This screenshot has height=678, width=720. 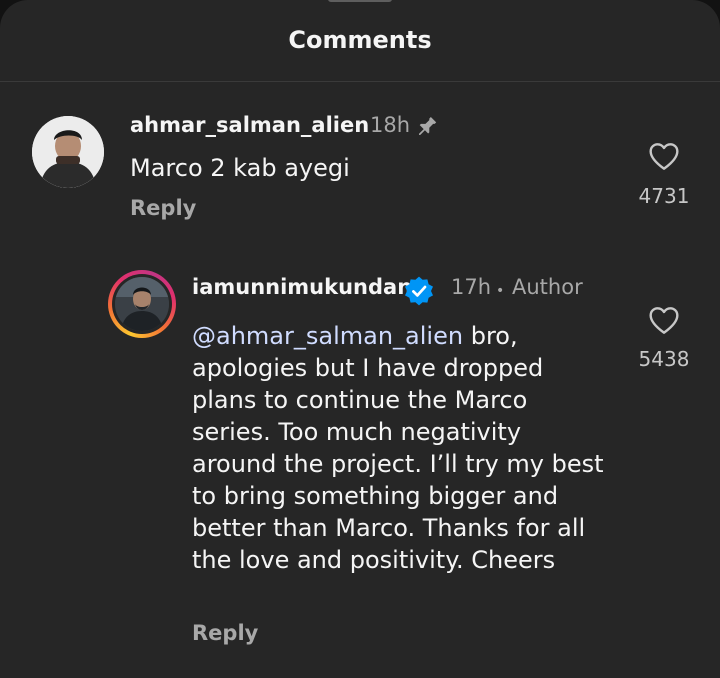 What do you see at coordinates (664, 196) in the screenshot?
I see `like-count: 4731` at bounding box center [664, 196].